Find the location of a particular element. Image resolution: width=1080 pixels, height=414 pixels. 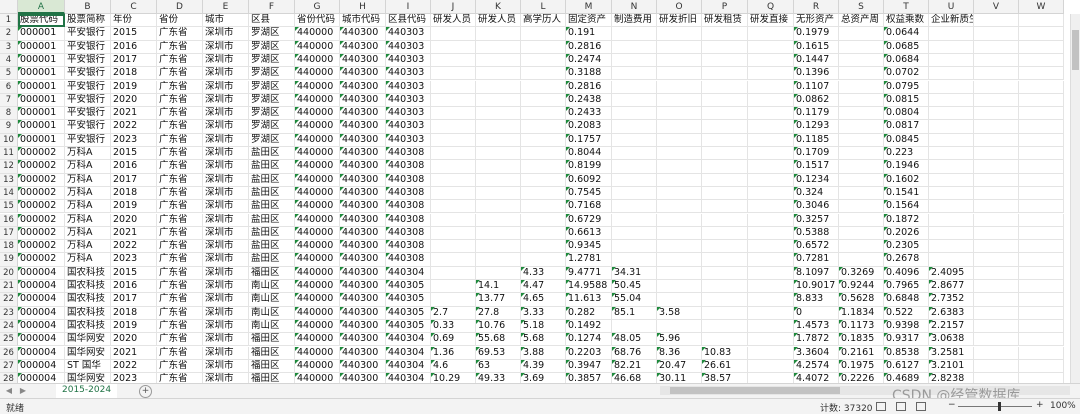

table-cell: 0.2816 is located at coordinates (589, 87).